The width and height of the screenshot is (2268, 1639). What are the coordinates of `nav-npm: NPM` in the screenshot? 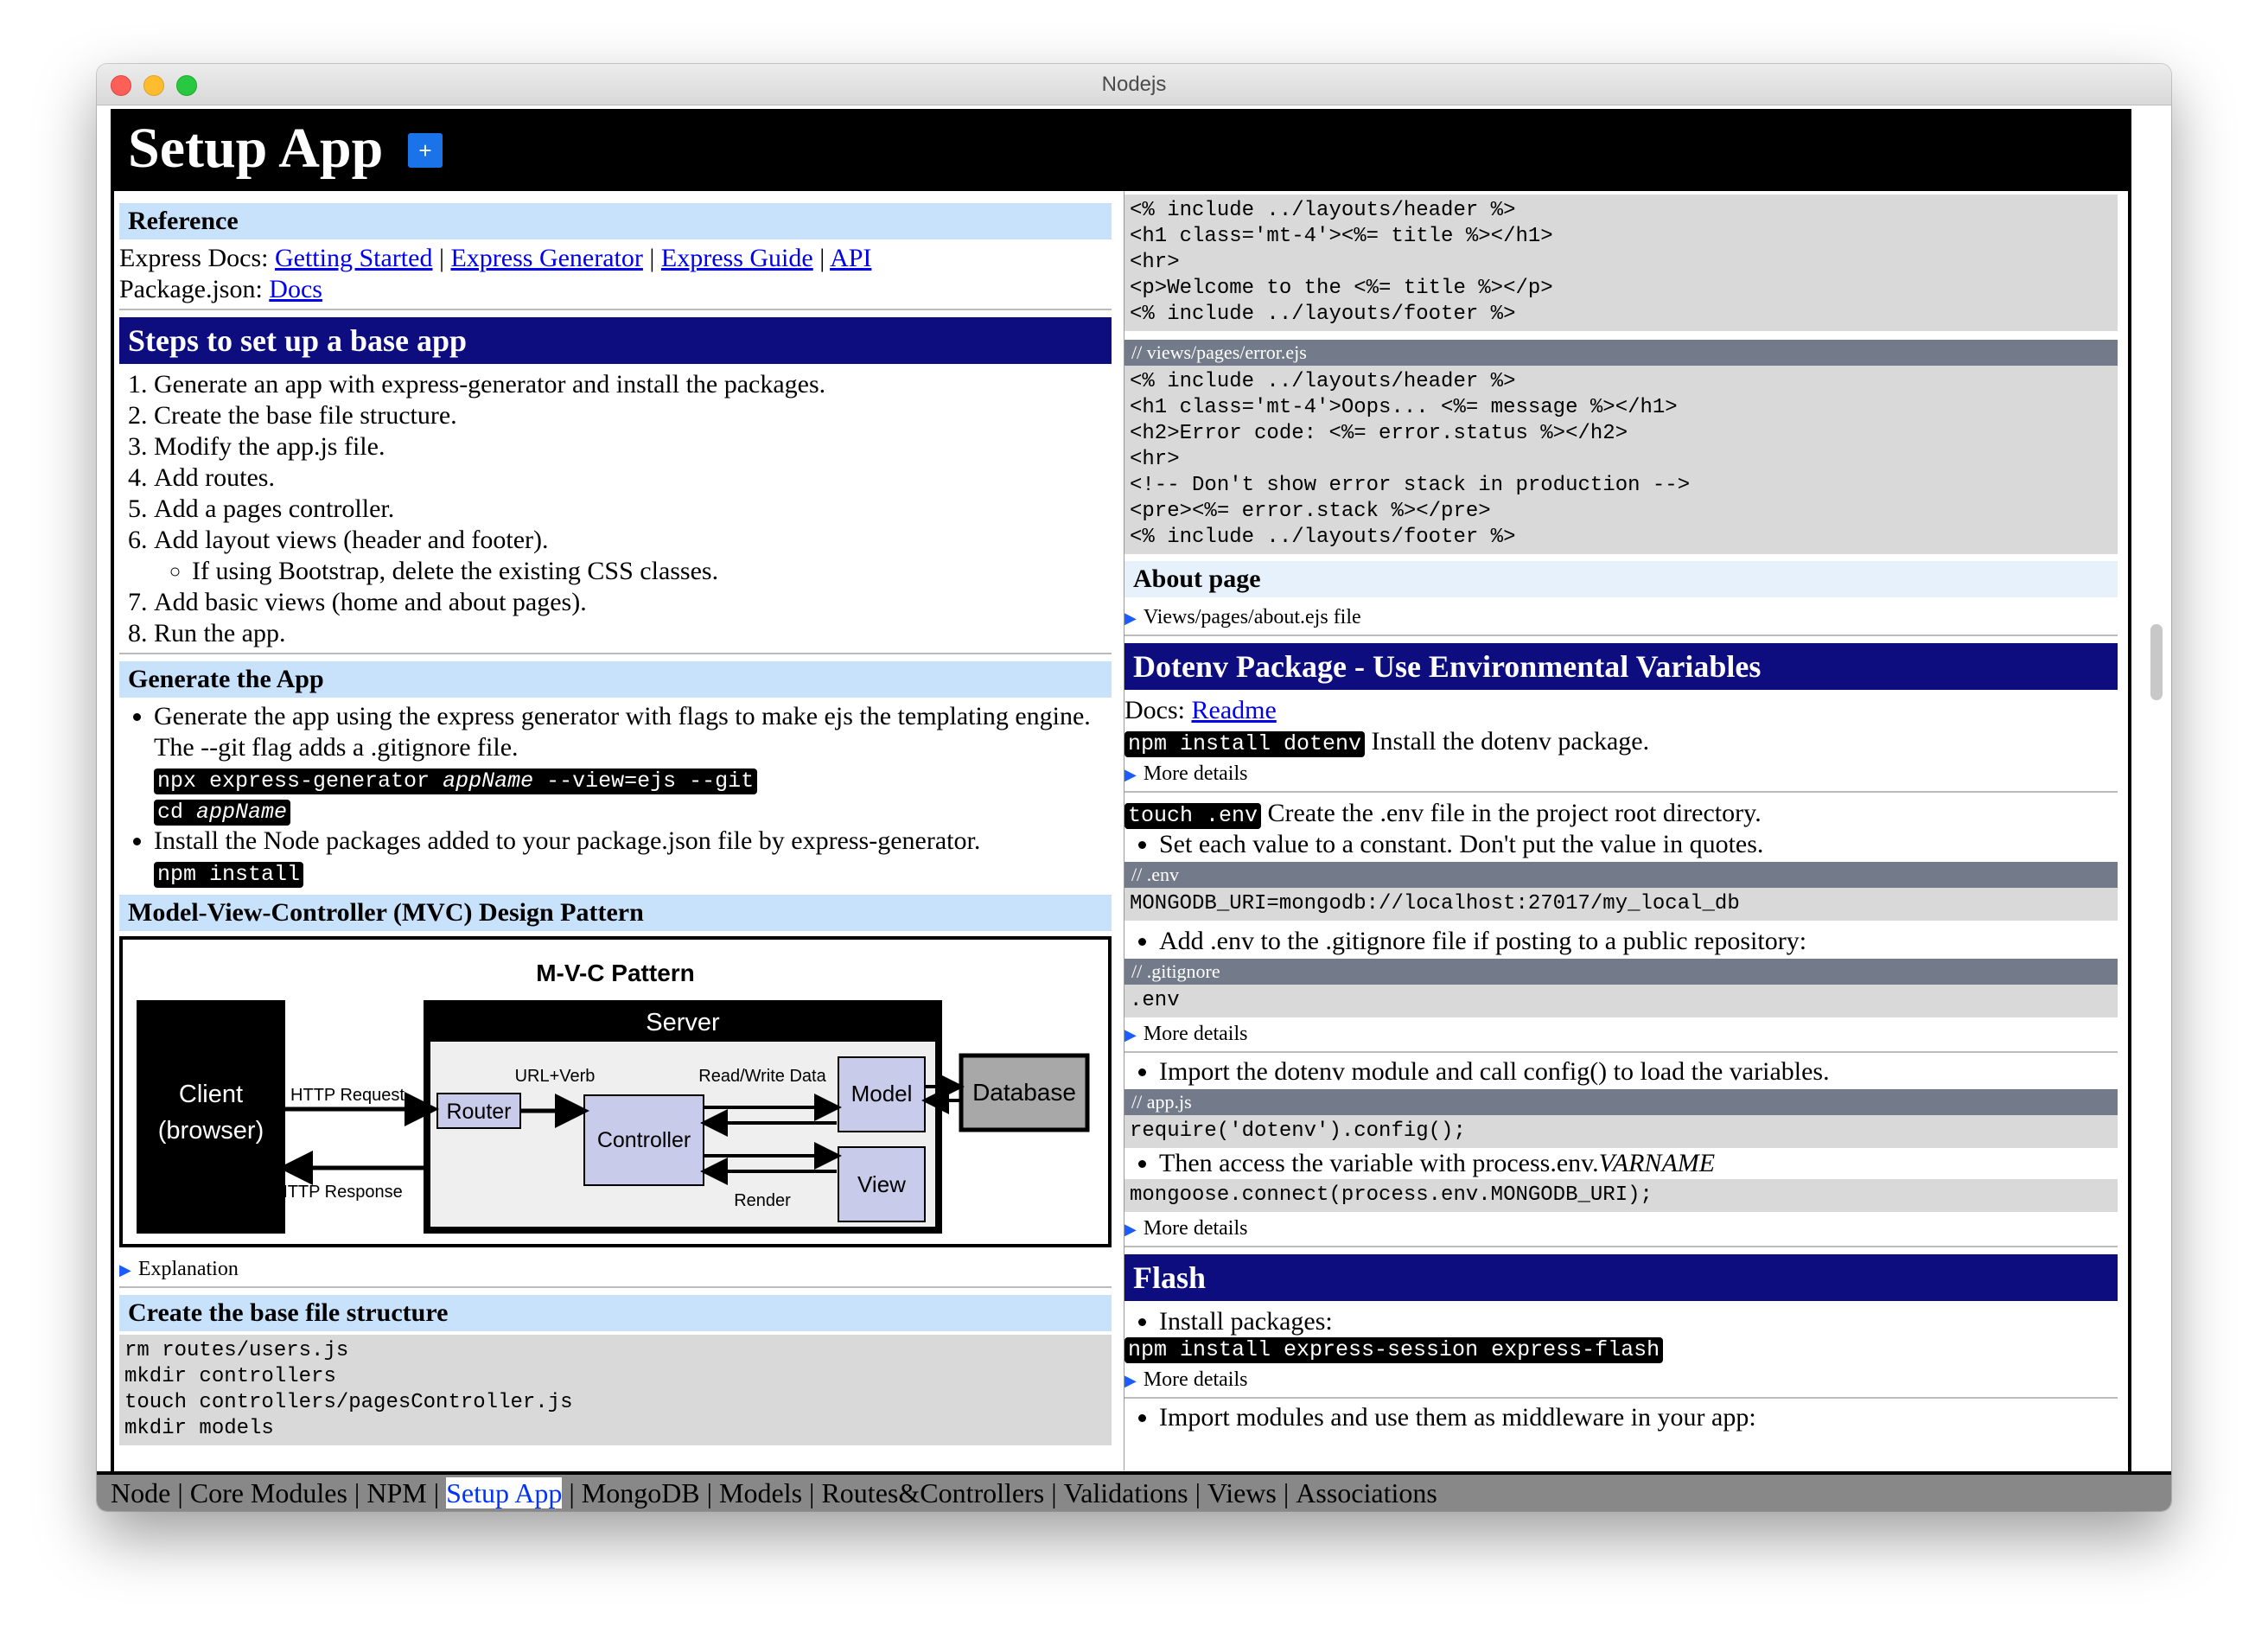 It's located at (396, 1492).